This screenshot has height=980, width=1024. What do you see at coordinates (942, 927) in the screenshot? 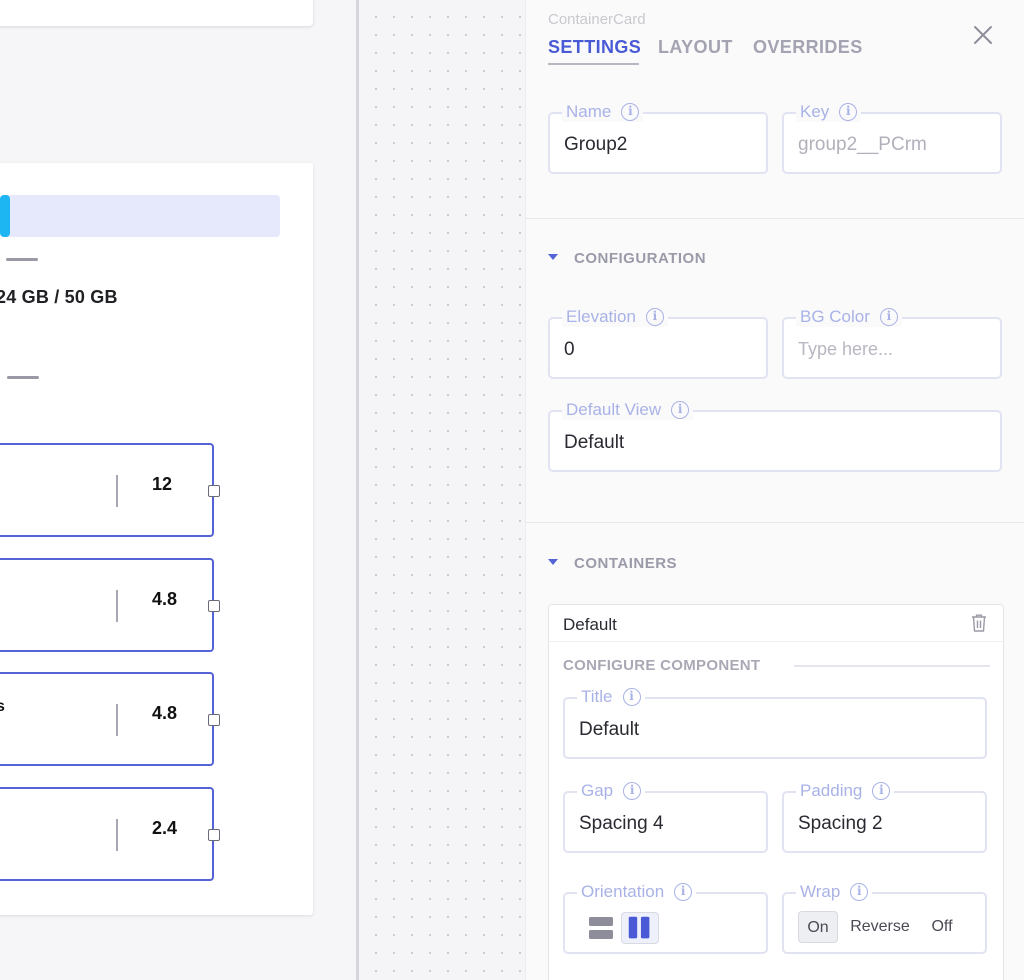
I see `wrap-option-off: Off` at bounding box center [942, 927].